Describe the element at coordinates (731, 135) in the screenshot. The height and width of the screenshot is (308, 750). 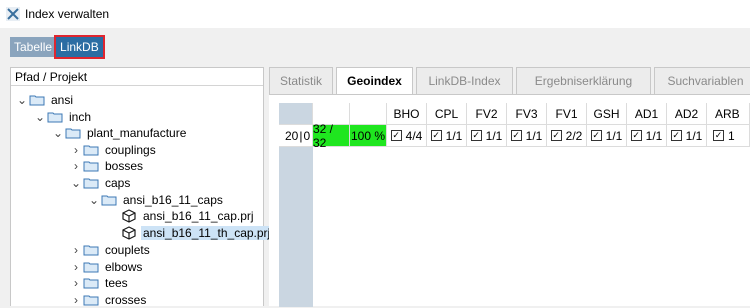
I see `cell-value: 1` at that location.